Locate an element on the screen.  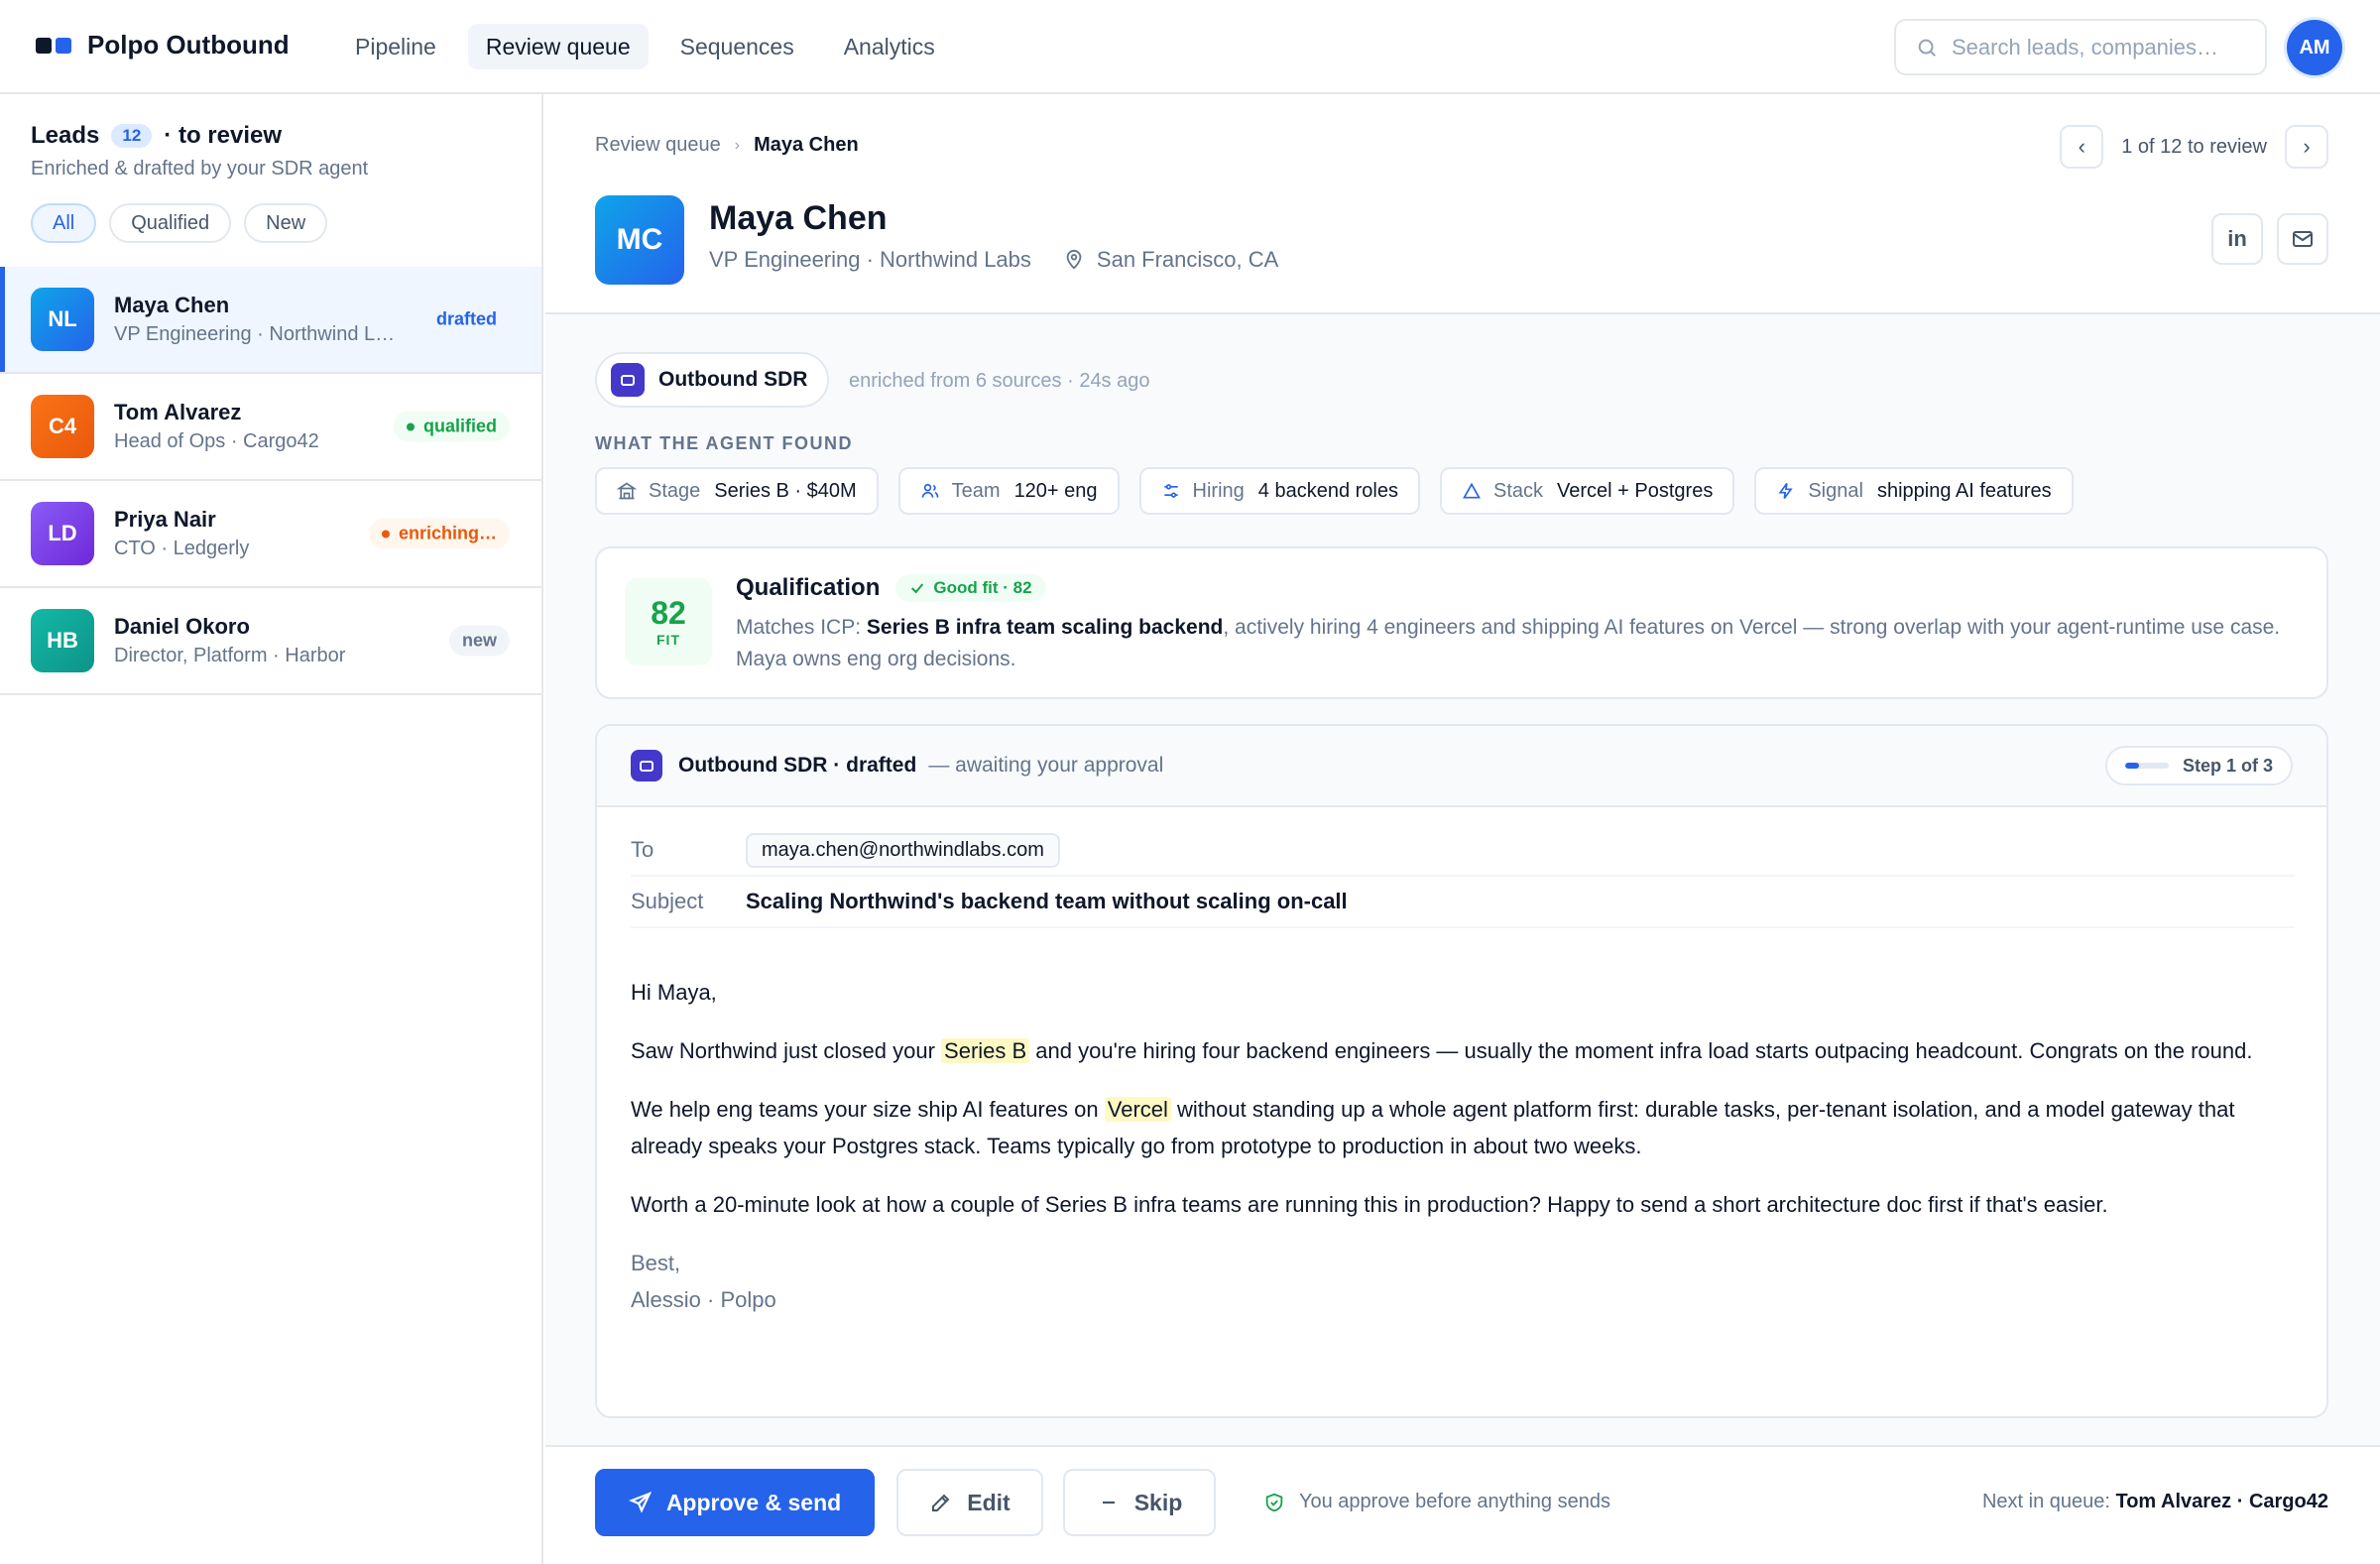
status-label: drafted is located at coordinates (466, 318).